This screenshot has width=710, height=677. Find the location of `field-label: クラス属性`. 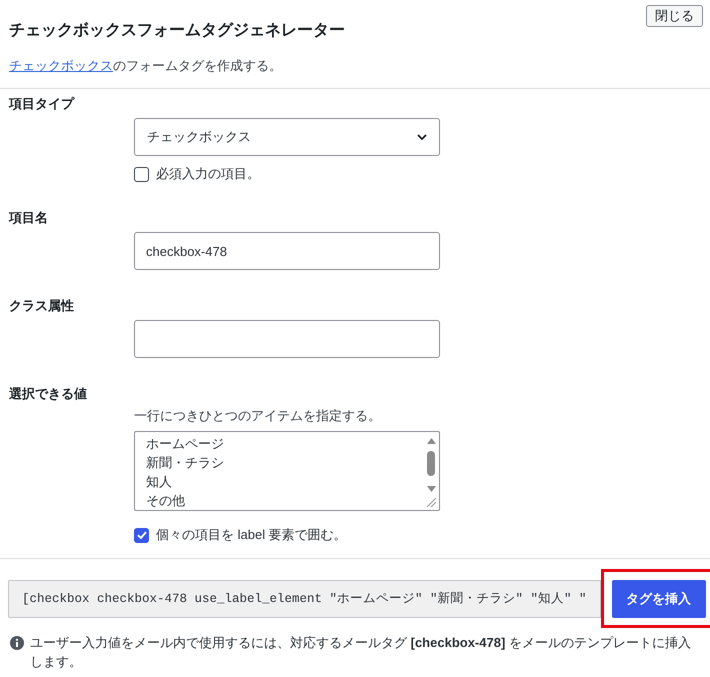

field-label: クラス属性 is located at coordinates (41, 306).